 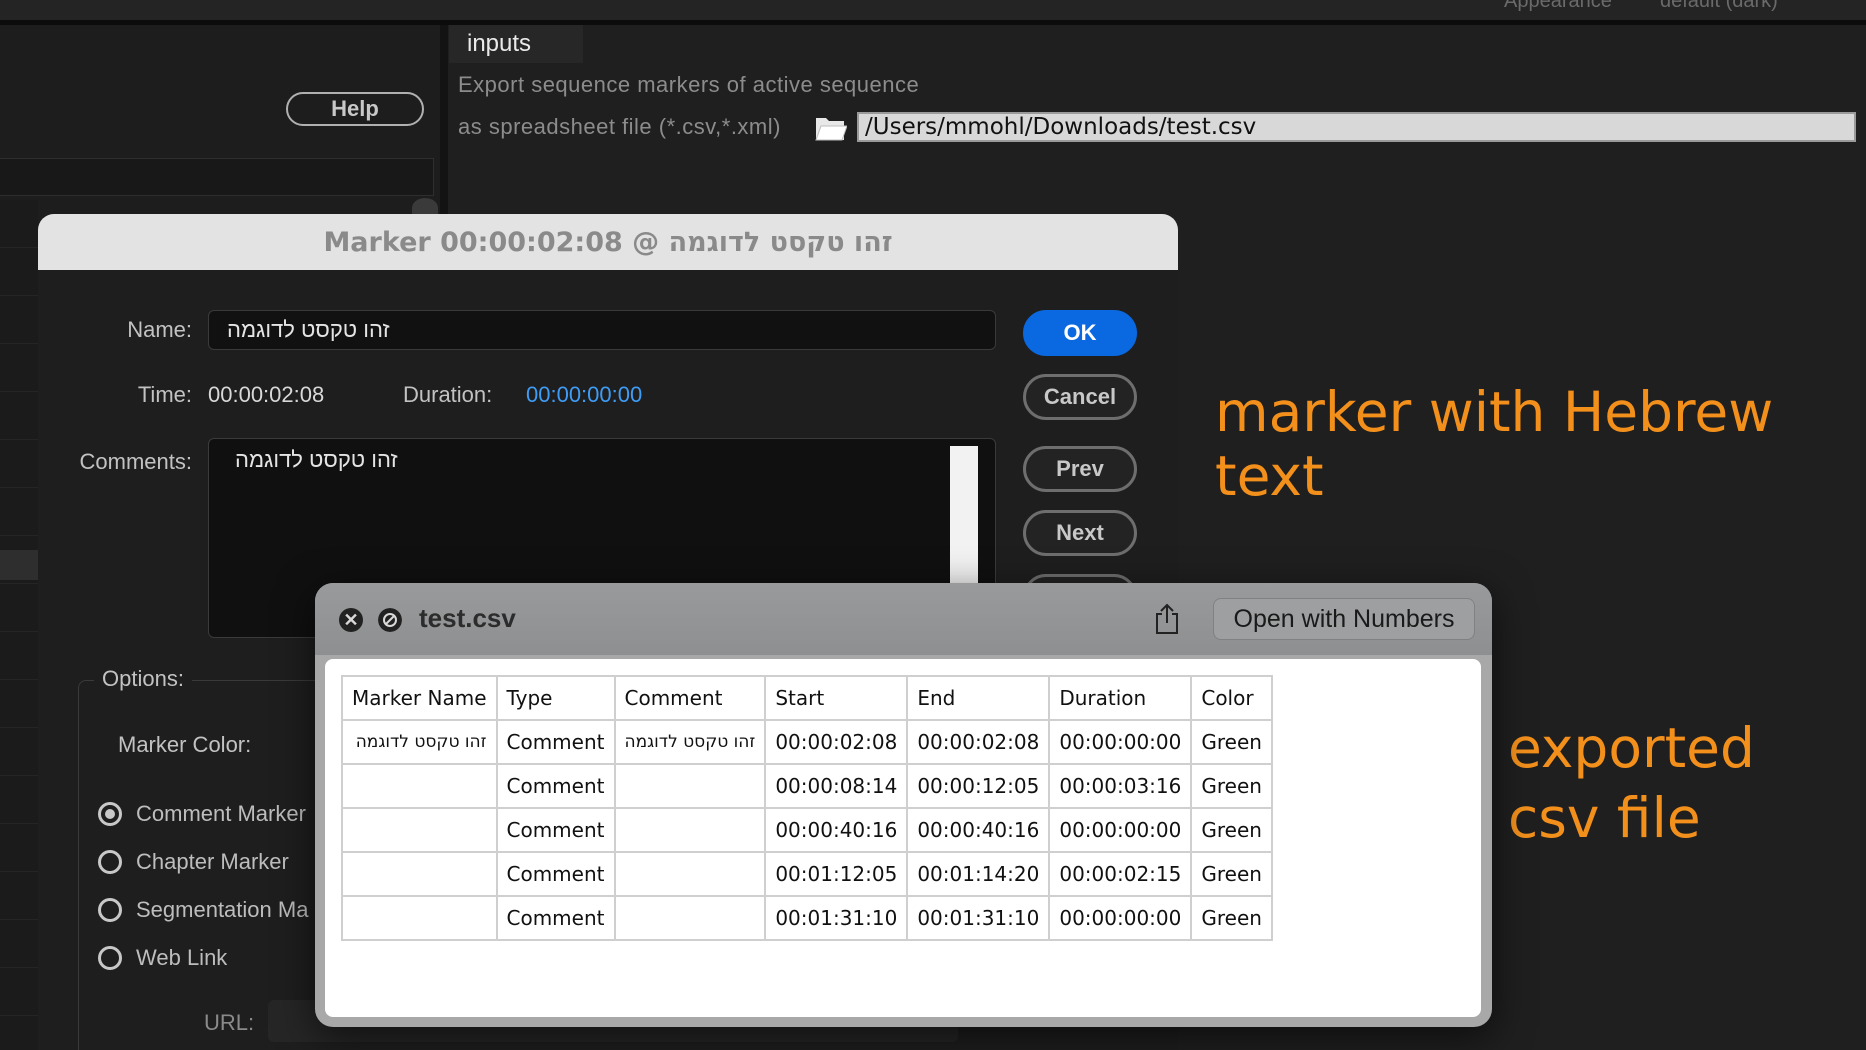 What do you see at coordinates (1604, 818) in the screenshot?
I see `annotation-csv-note-line2: csv file` at bounding box center [1604, 818].